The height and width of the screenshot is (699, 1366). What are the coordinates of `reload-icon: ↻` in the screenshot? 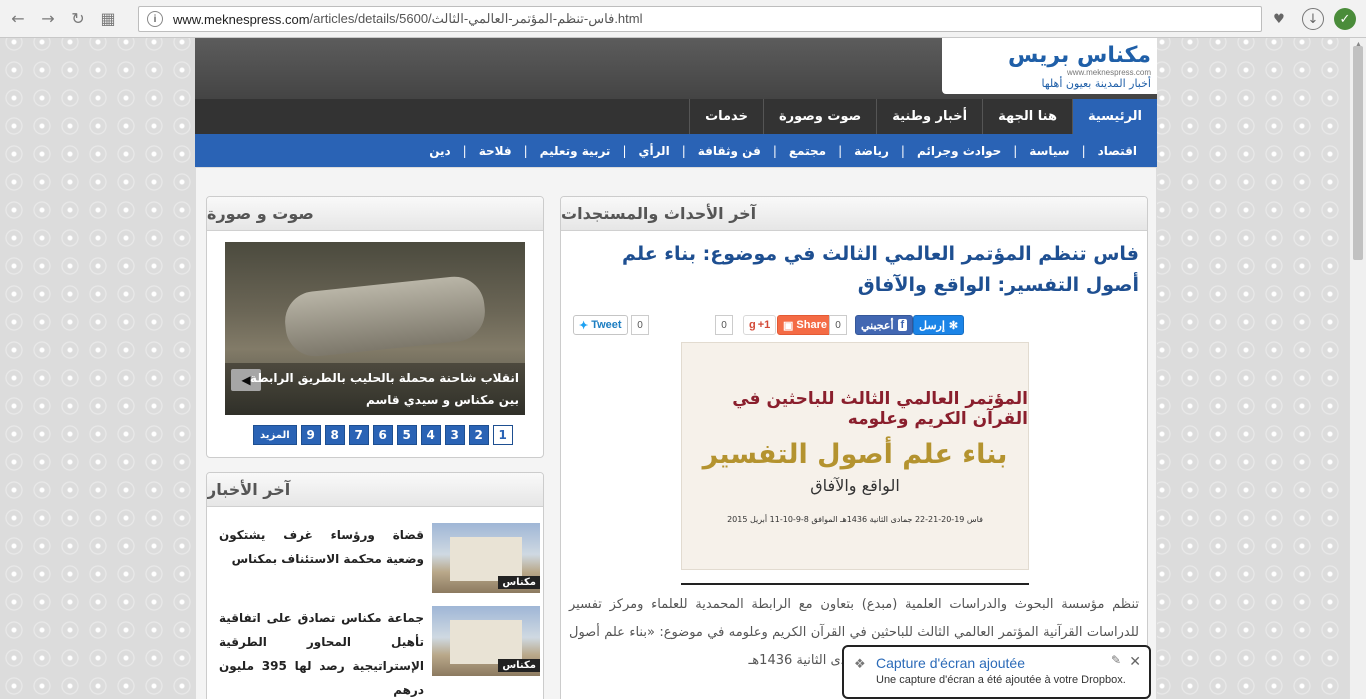 It's located at (78, 19).